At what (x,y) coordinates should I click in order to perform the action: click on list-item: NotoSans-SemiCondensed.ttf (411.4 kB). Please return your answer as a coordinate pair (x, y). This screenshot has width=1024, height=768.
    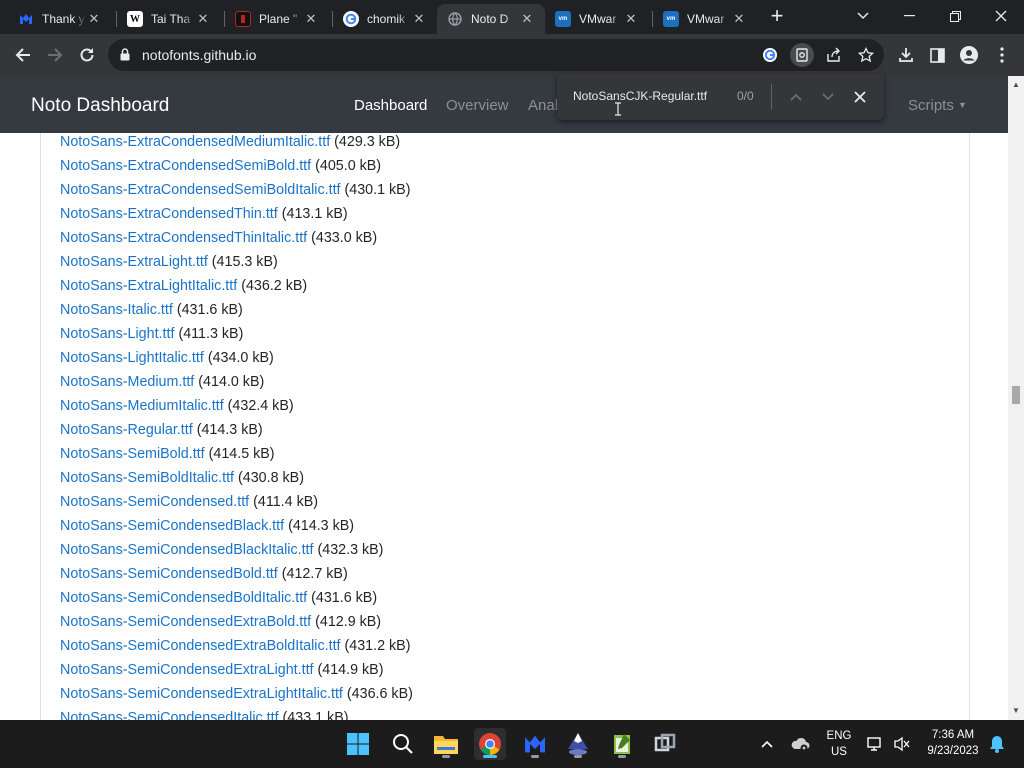
    Looking at the image, I should click on (236, 505).